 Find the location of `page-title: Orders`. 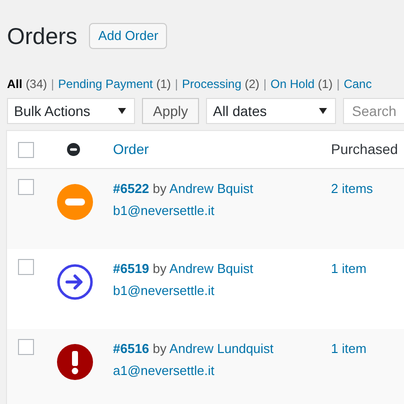

page-title: Orders is located at coordinates (42, 36).